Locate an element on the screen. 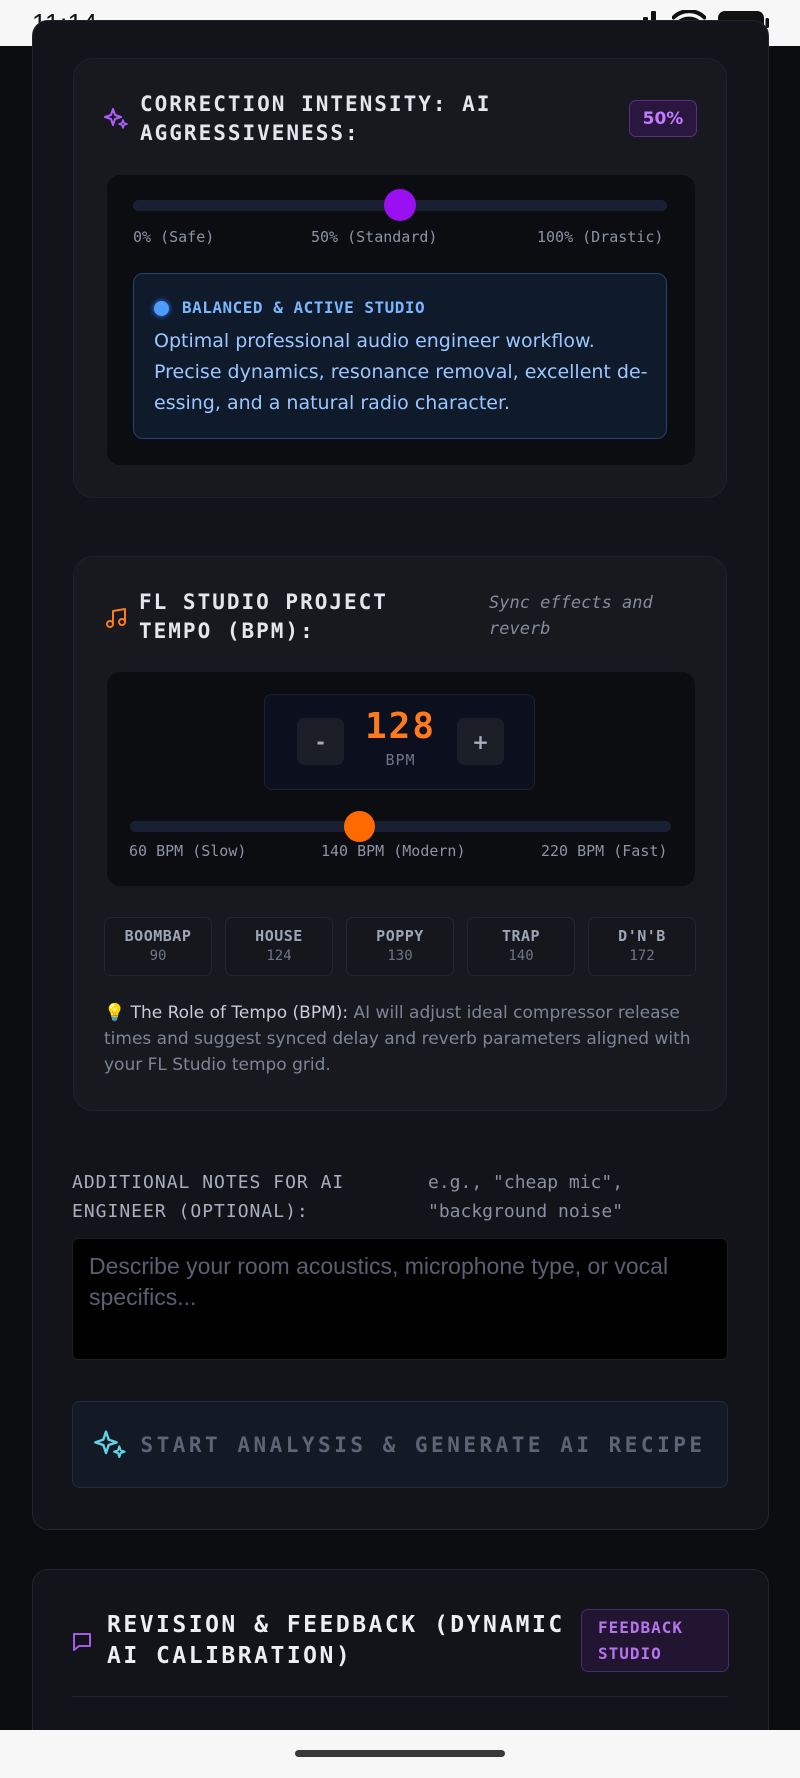  feedback-studio-badge: FEEDBACK STUDIO is located at coordinates (655, 1640).